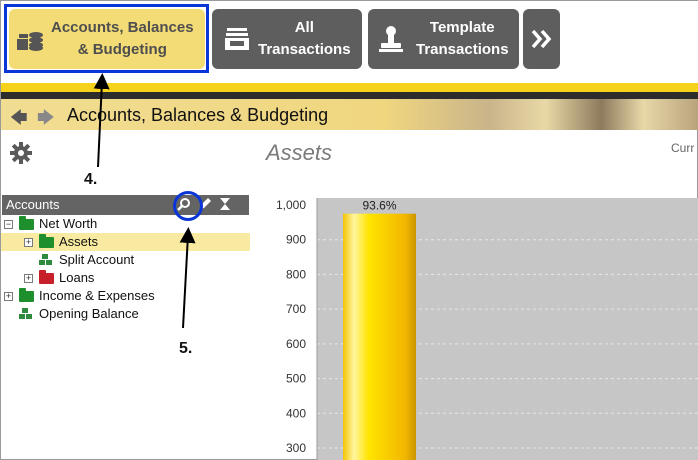 The height and width of the screenshot is (460, 698). What do you see at coordinates (186, 348) in the screenshot?
I see `callout-label-5: 5.` at bounding box center [186, 348].